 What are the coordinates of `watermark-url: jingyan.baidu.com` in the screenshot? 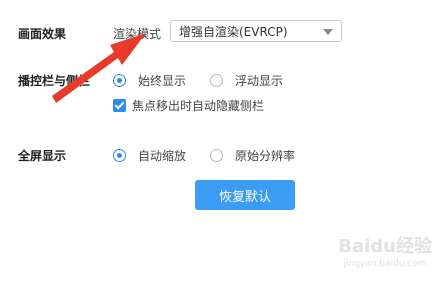 It's located at (385, 264).